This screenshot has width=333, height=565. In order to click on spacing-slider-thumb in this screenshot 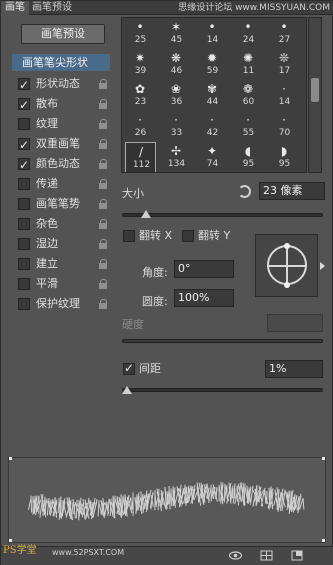, I will do `click(127, 390)`.